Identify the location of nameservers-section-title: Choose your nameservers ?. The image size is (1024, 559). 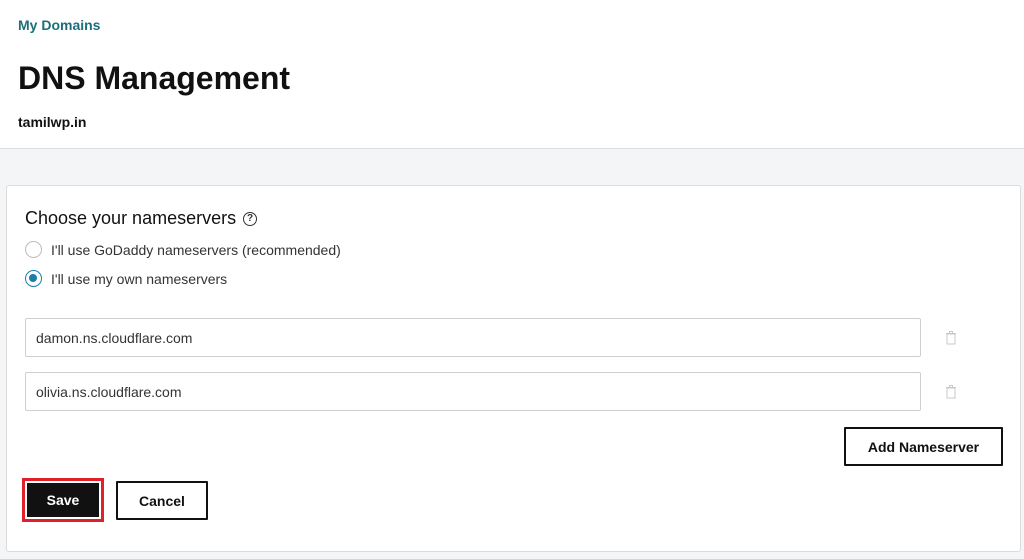
(141, 218).